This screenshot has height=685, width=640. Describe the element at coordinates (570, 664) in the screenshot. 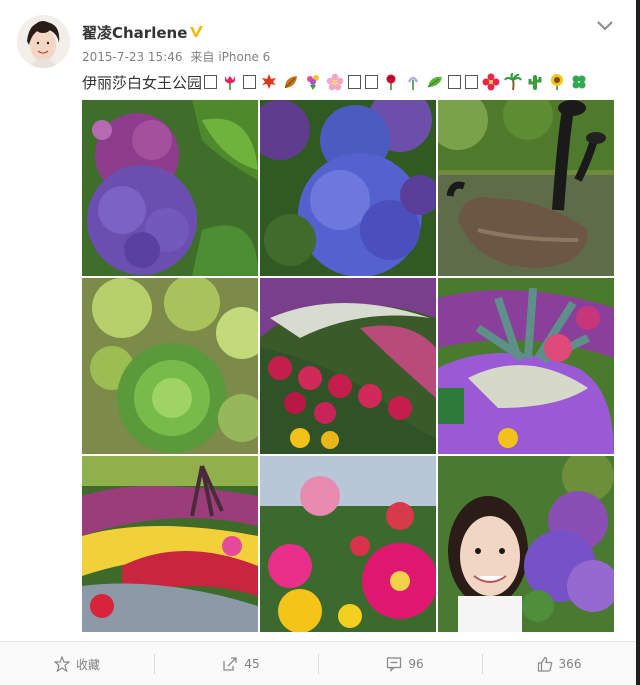

I see `like-count: 366` at that location.